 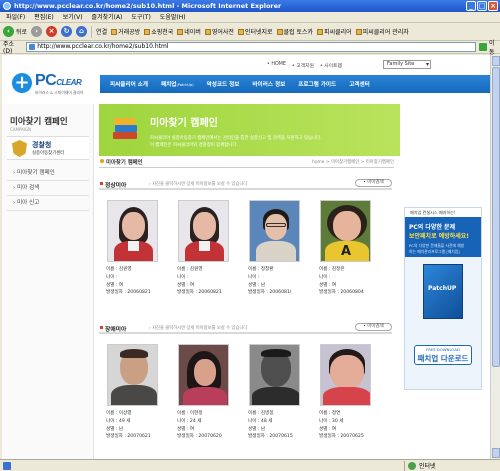 I want to click on scroll-down-icon, so click(x=496, y=453).